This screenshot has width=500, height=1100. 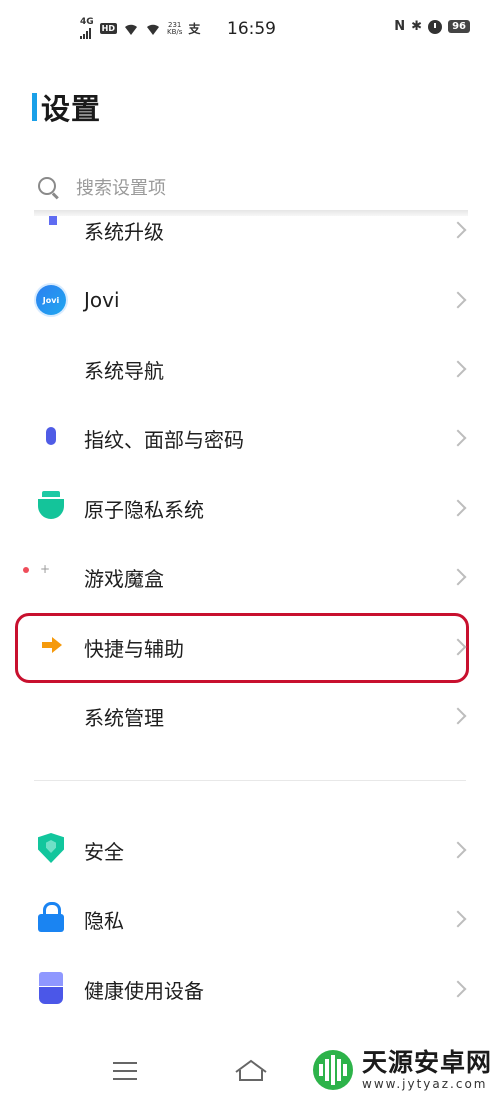 I want to click on jovi-icon-text: Jovi, so click(x=51, y=300).